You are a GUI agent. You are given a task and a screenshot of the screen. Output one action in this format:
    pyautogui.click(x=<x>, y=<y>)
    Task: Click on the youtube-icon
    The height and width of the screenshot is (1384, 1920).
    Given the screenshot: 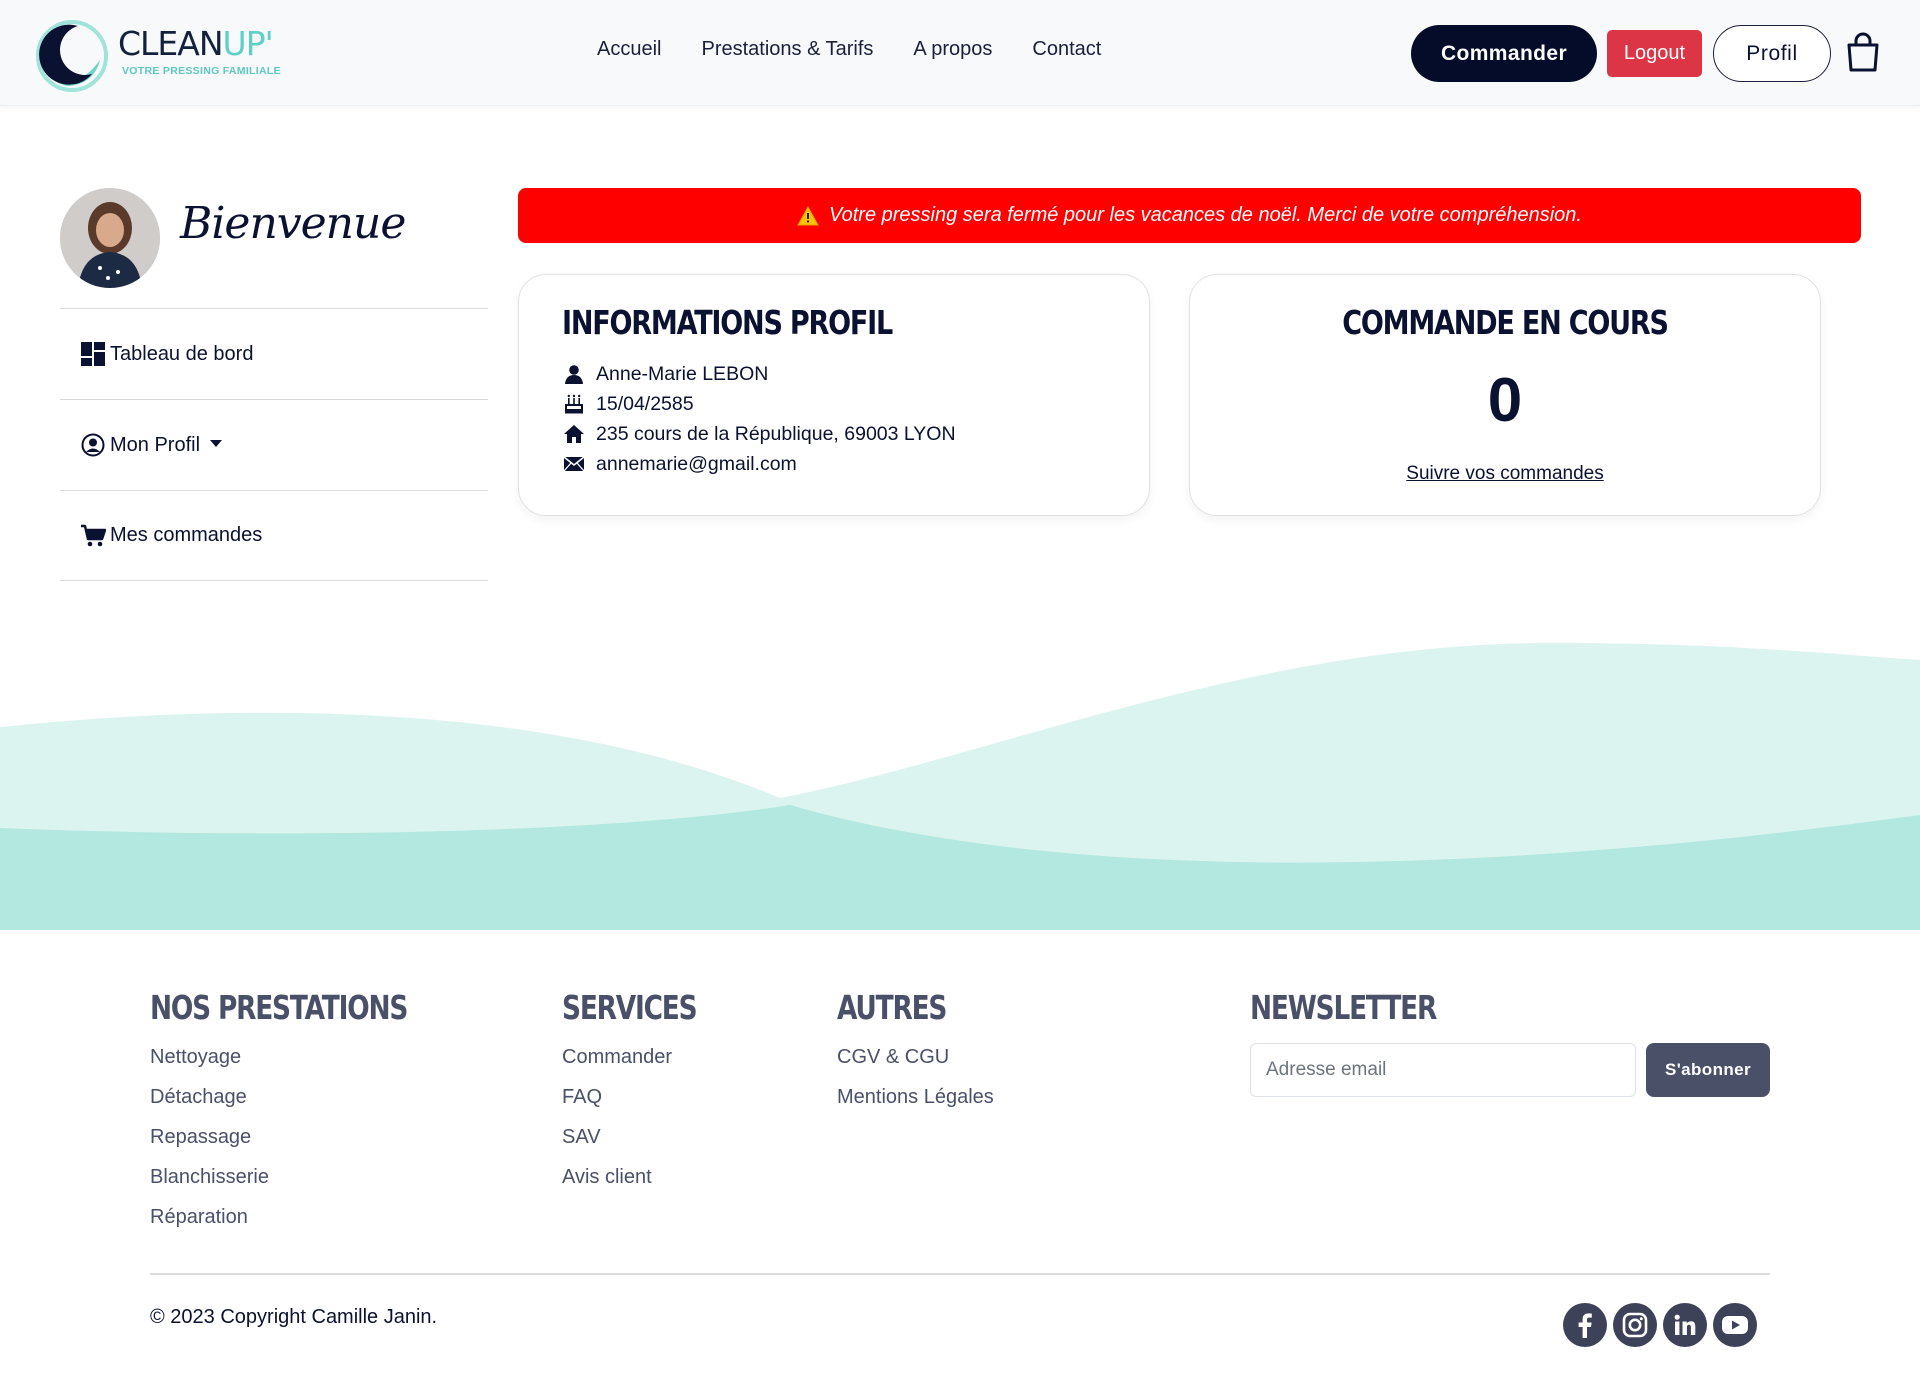 What is the action you would take?
    pyautogui.click(x=1735, y=1325)
    